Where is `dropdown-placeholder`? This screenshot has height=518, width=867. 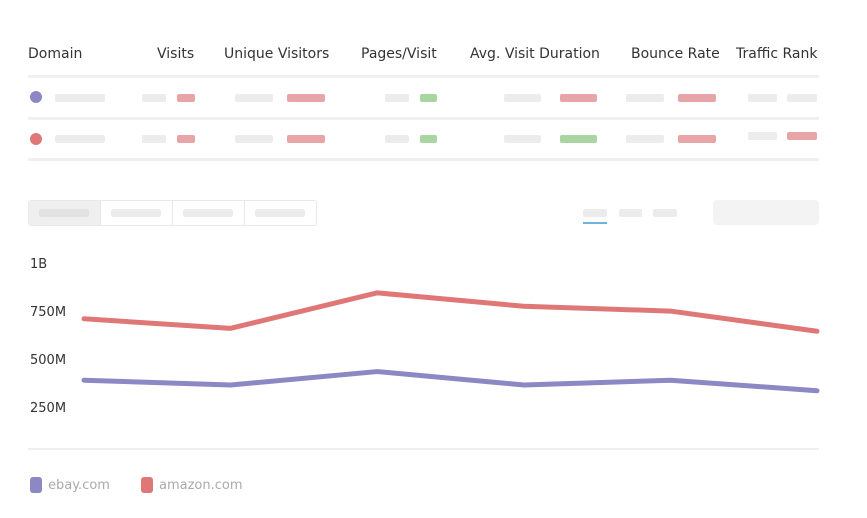
dropdown-placeholder is located at coordinates (766, 212).